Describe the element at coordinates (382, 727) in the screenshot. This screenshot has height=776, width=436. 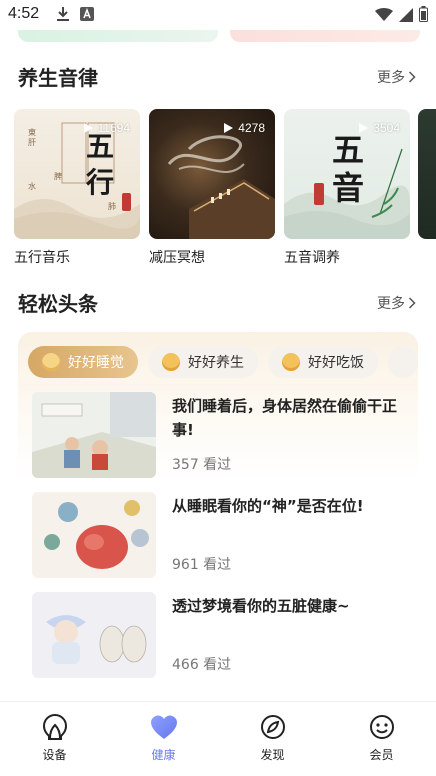
I see `smiley-icon` at that location.